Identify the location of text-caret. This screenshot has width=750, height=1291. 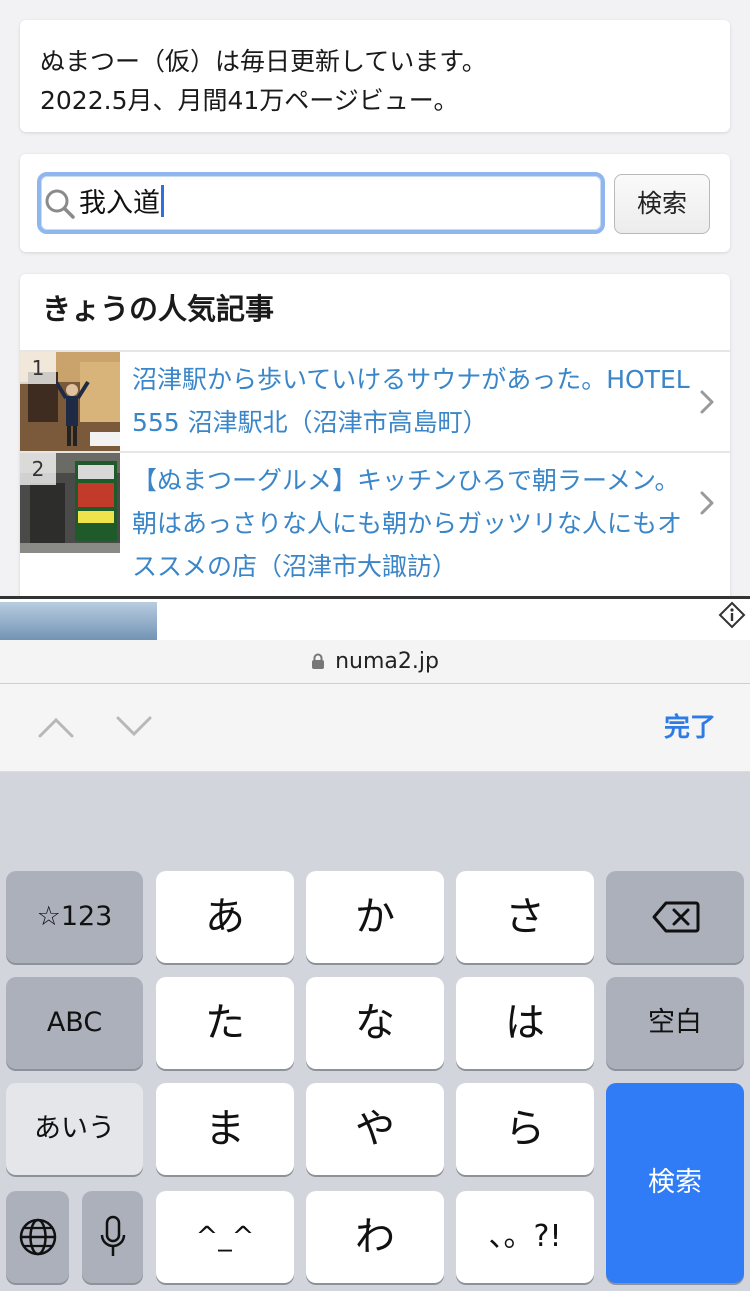
(162, 201).